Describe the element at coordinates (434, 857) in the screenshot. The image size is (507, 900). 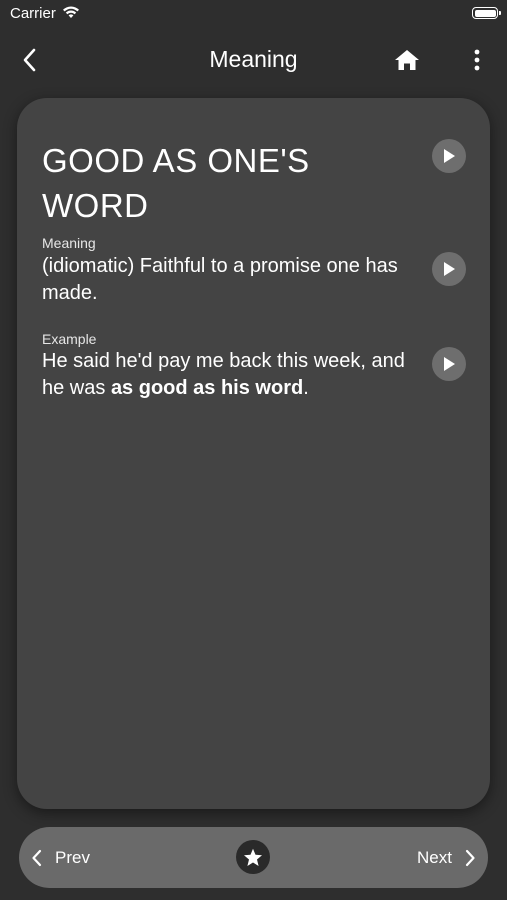
I see `next-label: Next` at that location.